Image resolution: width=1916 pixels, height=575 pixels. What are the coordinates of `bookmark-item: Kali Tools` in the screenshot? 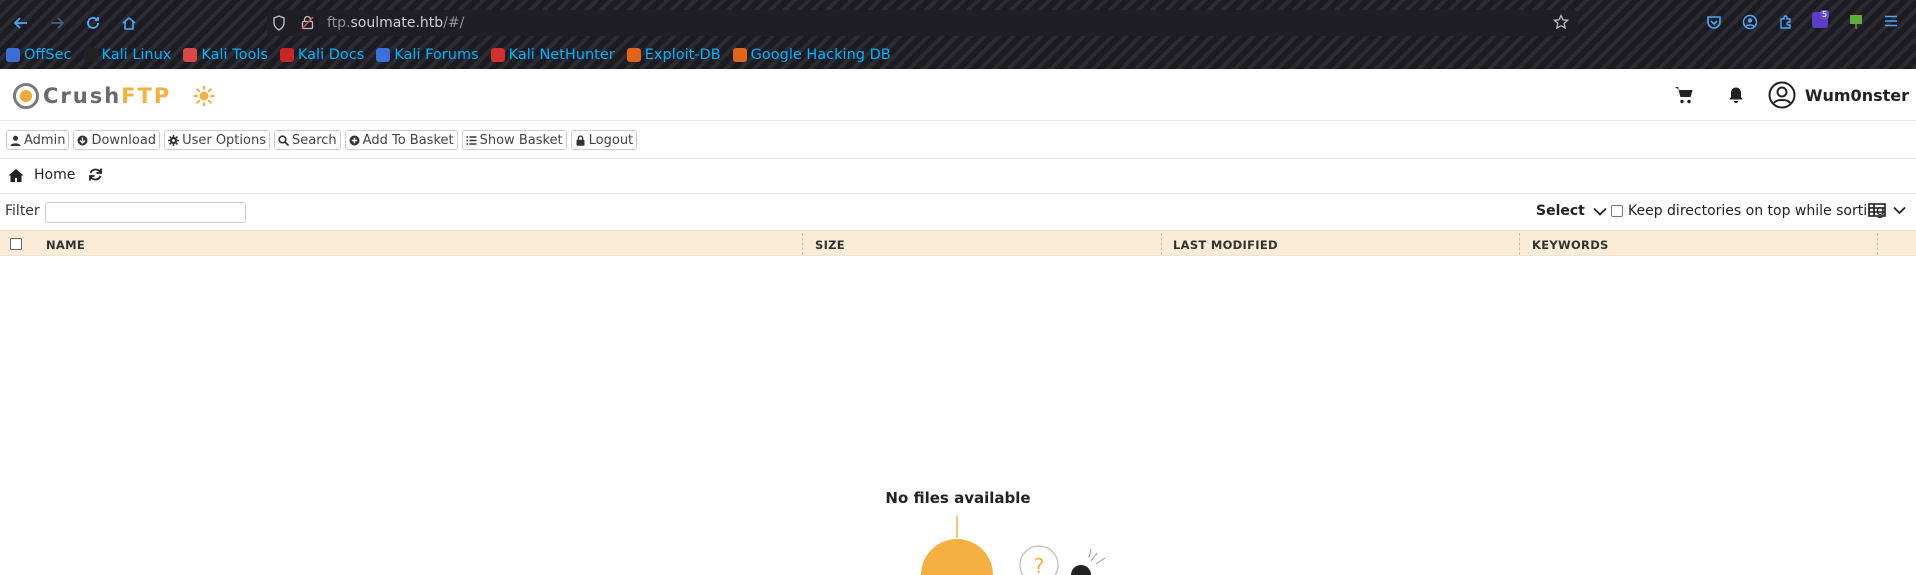 It's located at (225, 55).